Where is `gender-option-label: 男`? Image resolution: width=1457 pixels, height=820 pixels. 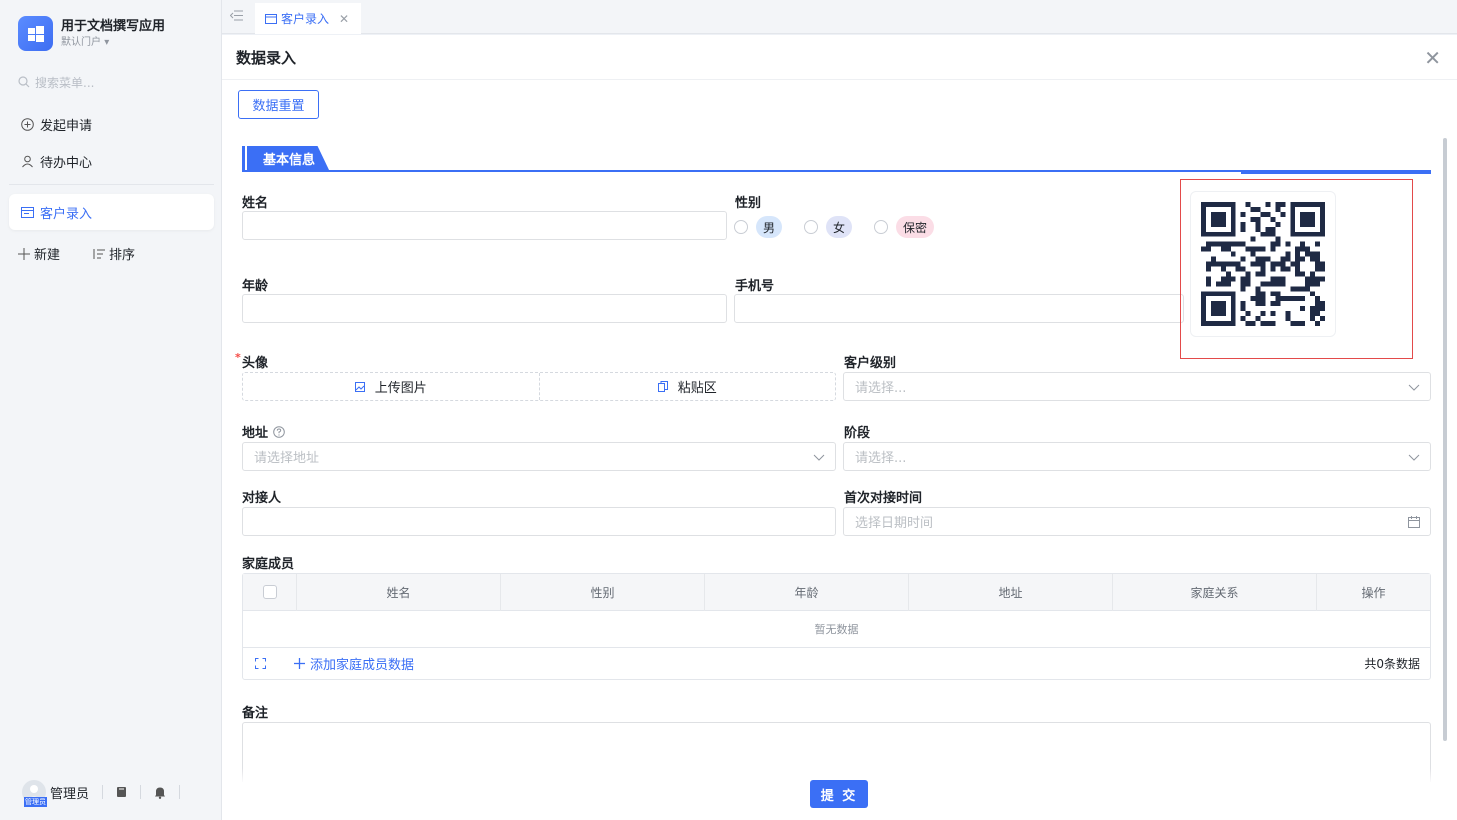
gender-option-label: 男 is located at coordinates (769, 227).